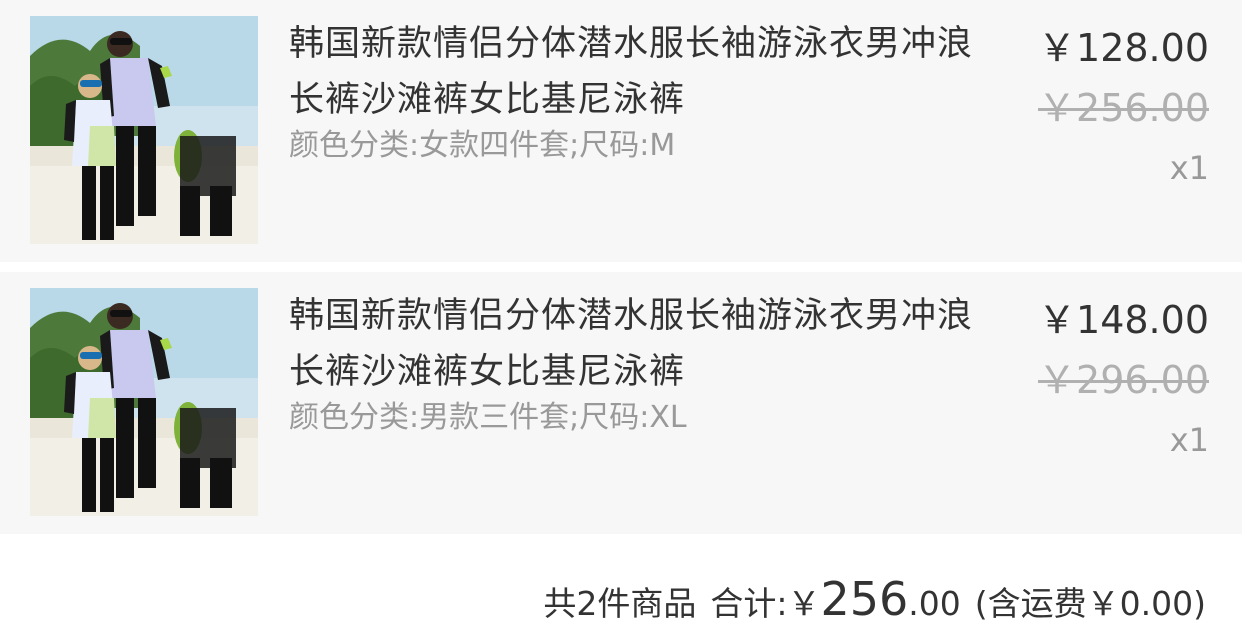 Image resolution: width=1242 pixels, height=629 pixels. Describe the element at coordinates (934, 603) in the screenshot. I see `total-amount-decimal: .00` at that location.